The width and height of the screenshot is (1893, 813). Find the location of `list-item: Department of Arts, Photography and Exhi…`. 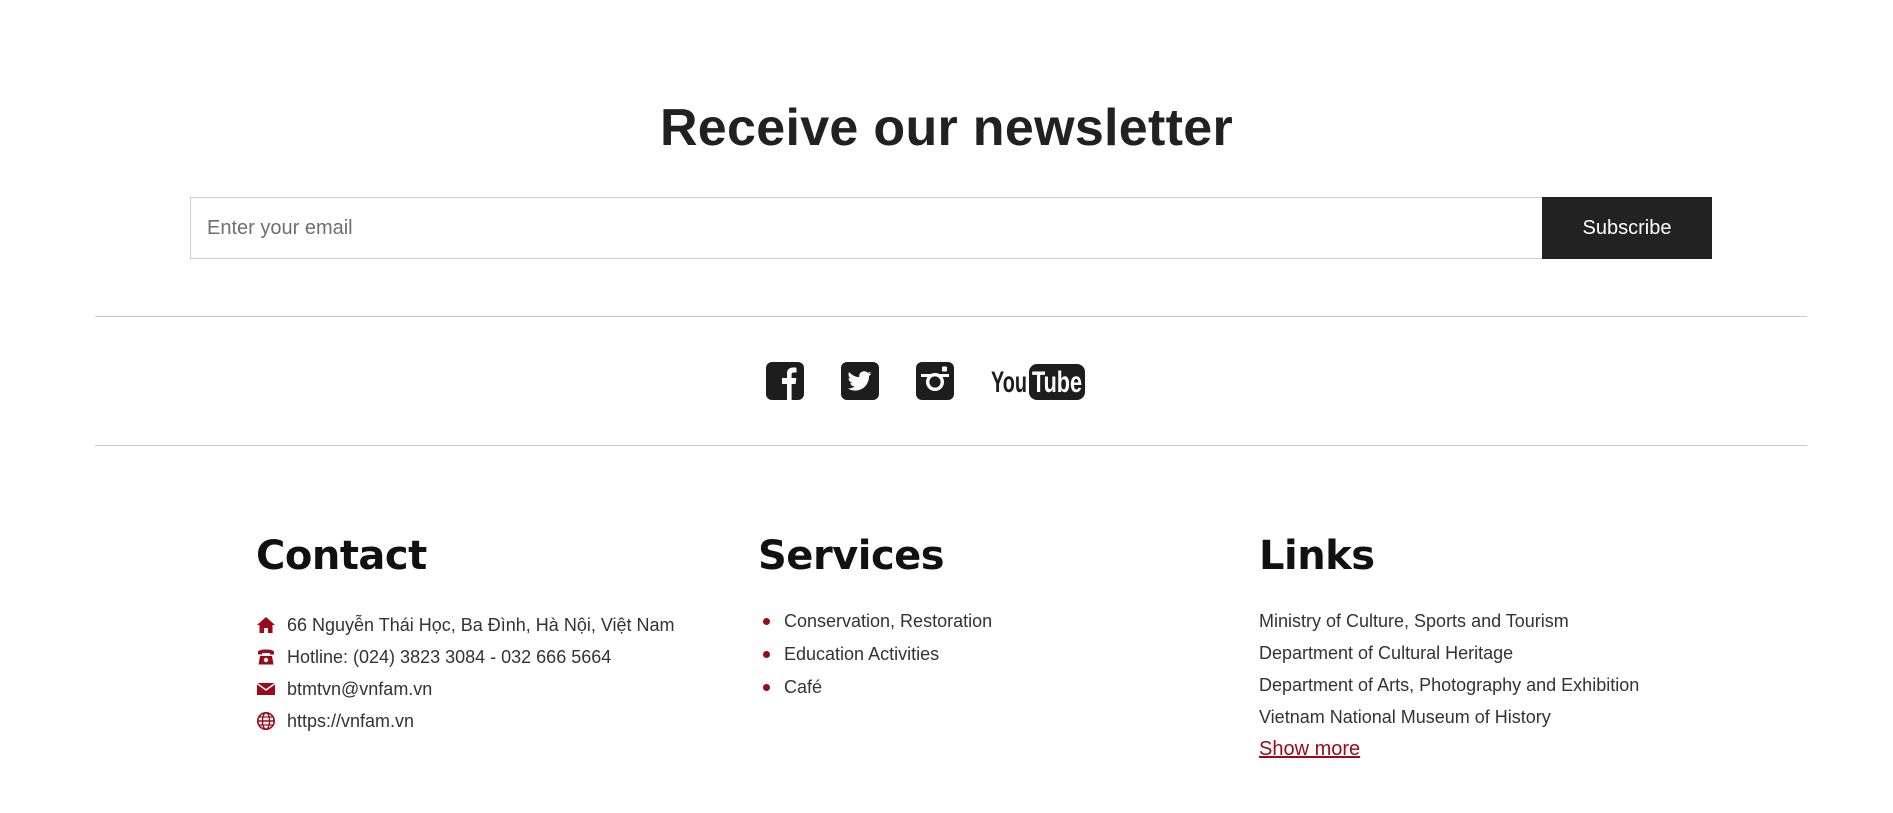

list-item: Department of Arts, Photography and Exhi… is located at coordinates (1529, 685).